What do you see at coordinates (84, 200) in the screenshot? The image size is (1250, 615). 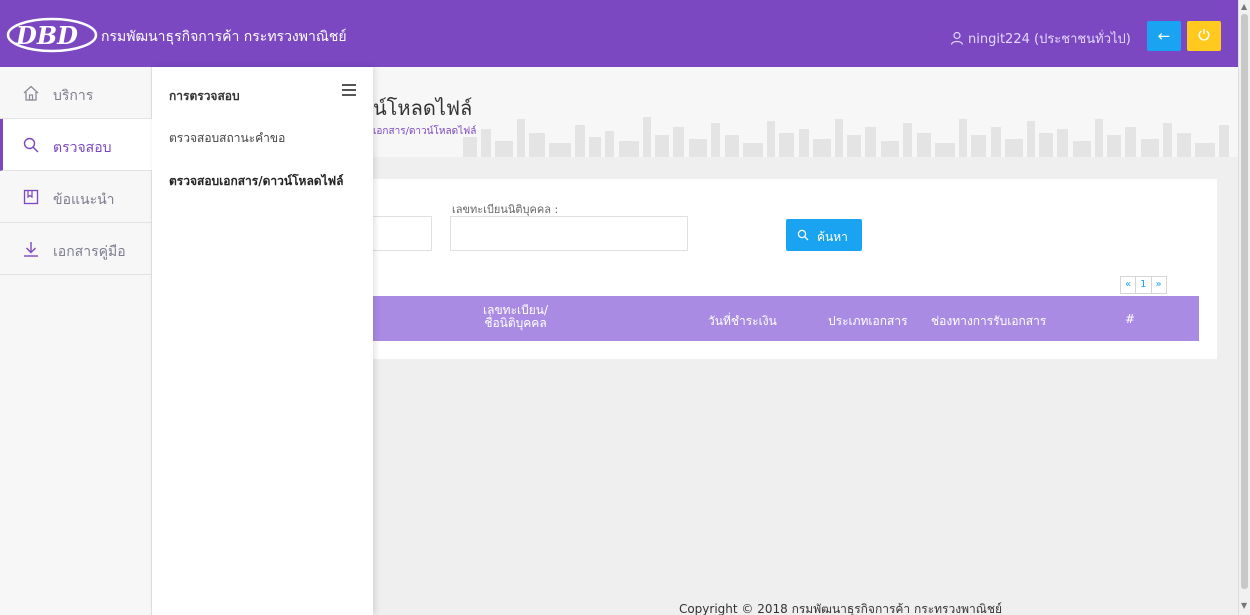 I see `sidebar-item-label: ข้อแนะนำ` at bounding box center [84, 200].